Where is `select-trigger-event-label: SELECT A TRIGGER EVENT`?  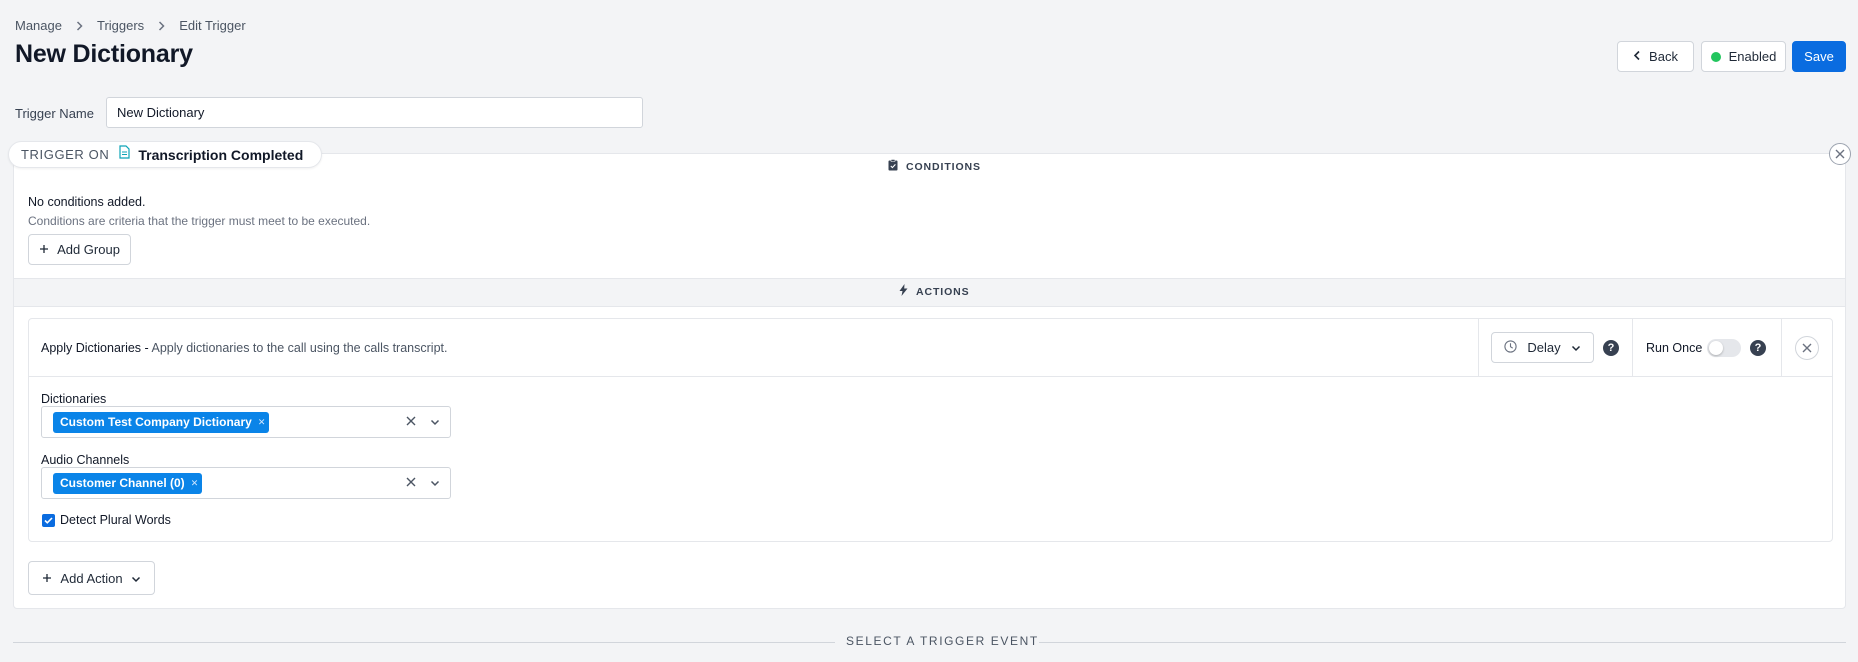
select-trigger-event-label: SELECT A TRIGGER EVENT is located at coordinates (942, 641).